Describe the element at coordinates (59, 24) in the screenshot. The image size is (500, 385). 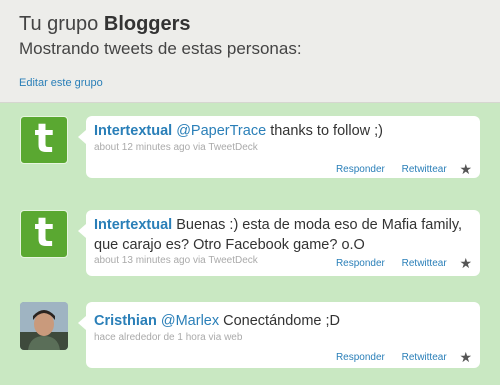
I see `group-title-prefix: Tu grupo` at that location.